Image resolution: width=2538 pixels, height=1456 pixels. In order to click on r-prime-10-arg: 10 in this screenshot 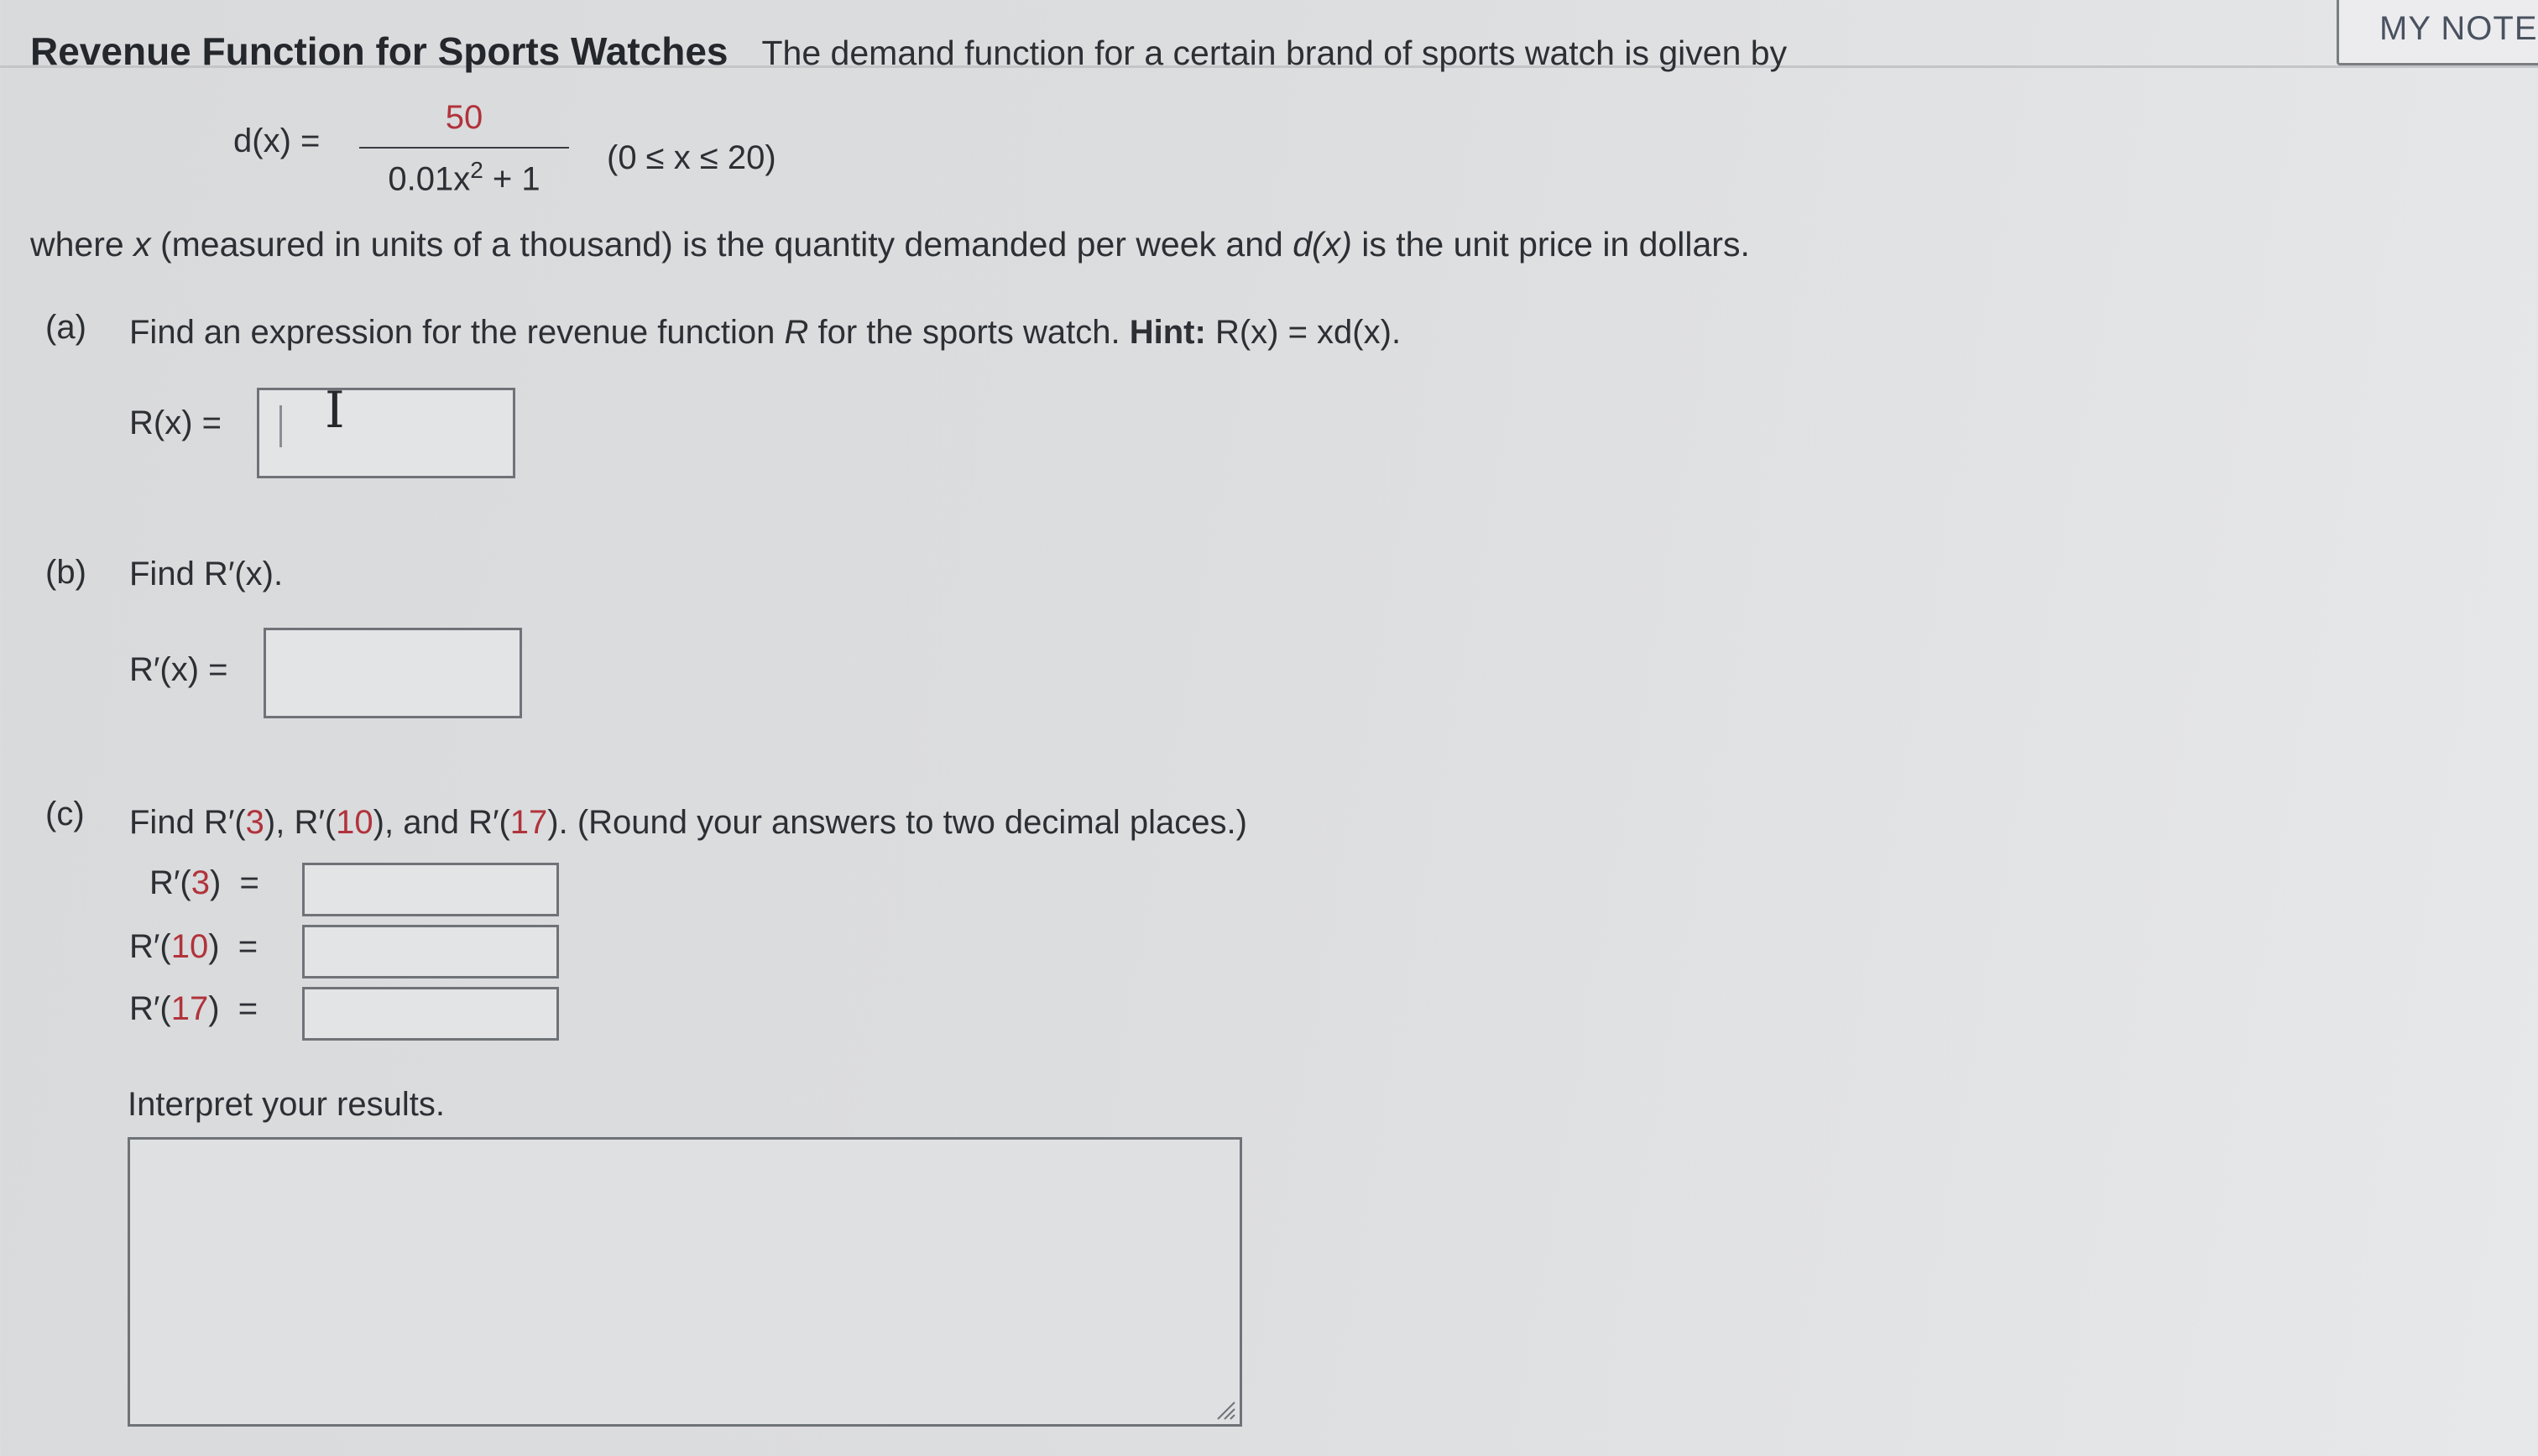, I will do `click(189, 946)`.